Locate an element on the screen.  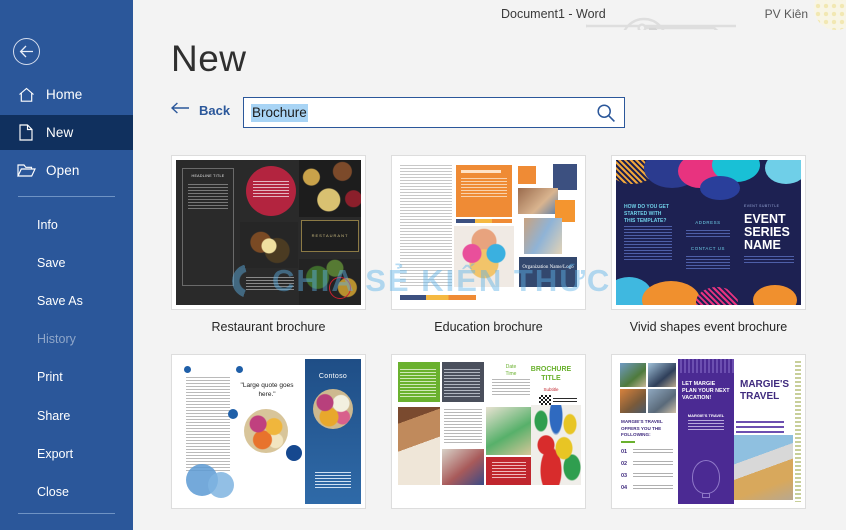
template-item: Date Time BROCHURE TITLE Subtitle is located at coordinates (501, 442).